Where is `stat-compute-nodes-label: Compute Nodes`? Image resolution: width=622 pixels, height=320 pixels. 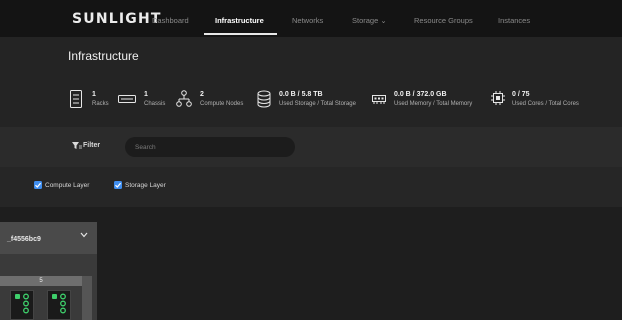 stat-compute-nodes-label: Compute Nodes is located at coordinates (222, 104).